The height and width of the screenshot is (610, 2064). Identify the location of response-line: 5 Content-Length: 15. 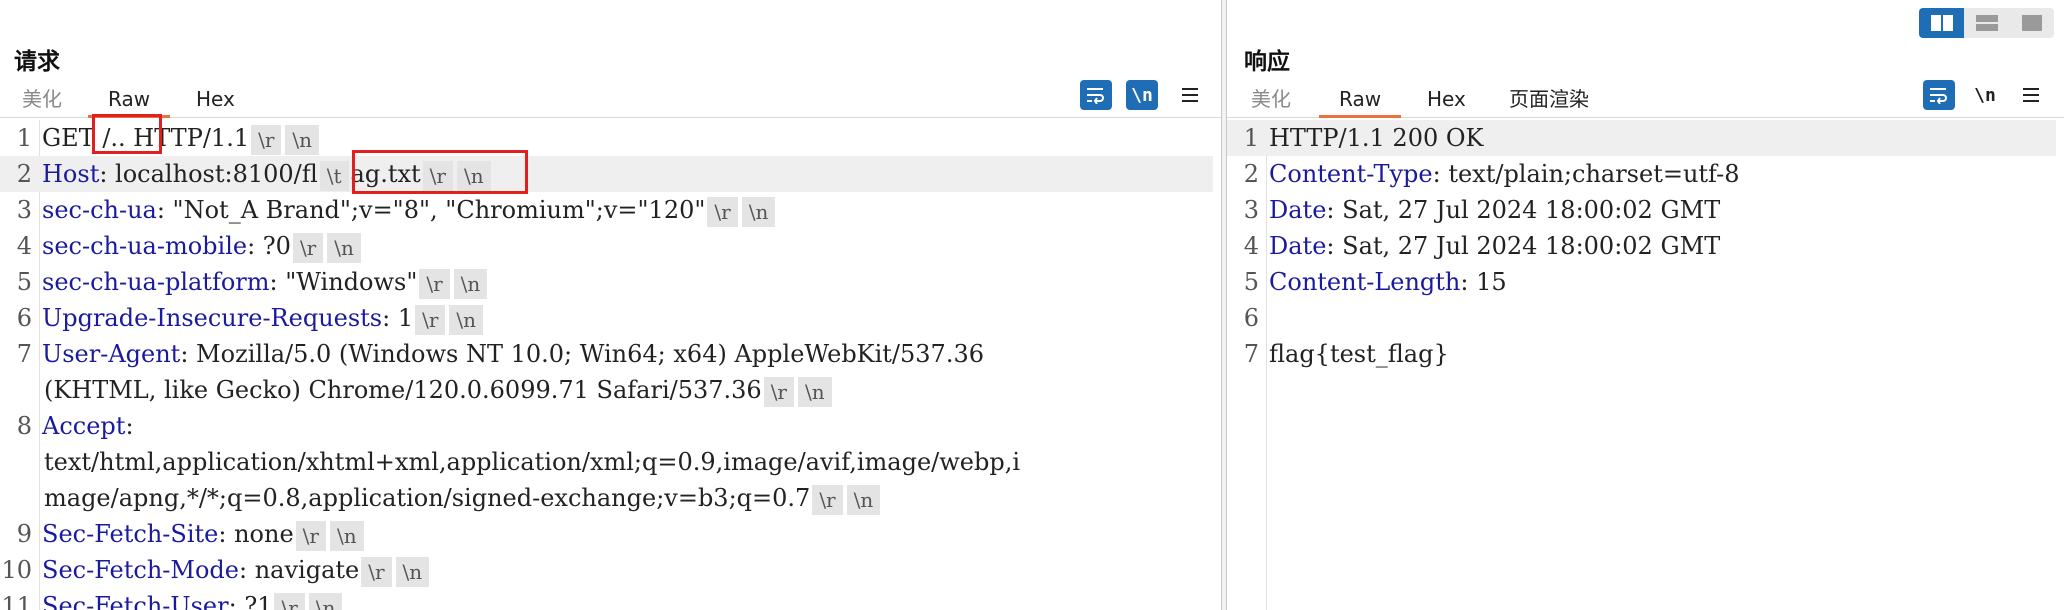
(1375, 282).